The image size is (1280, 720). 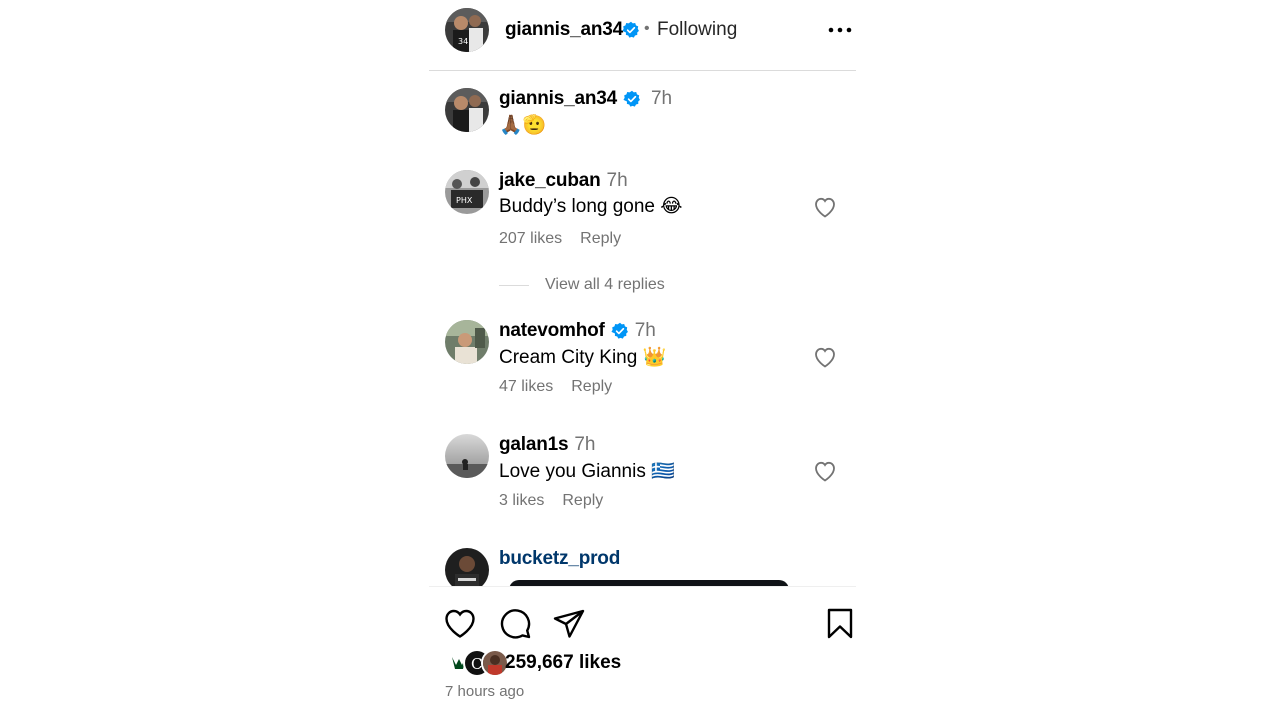 I want to click on comment-likes: 207 likes, so click(x=530, y=238).